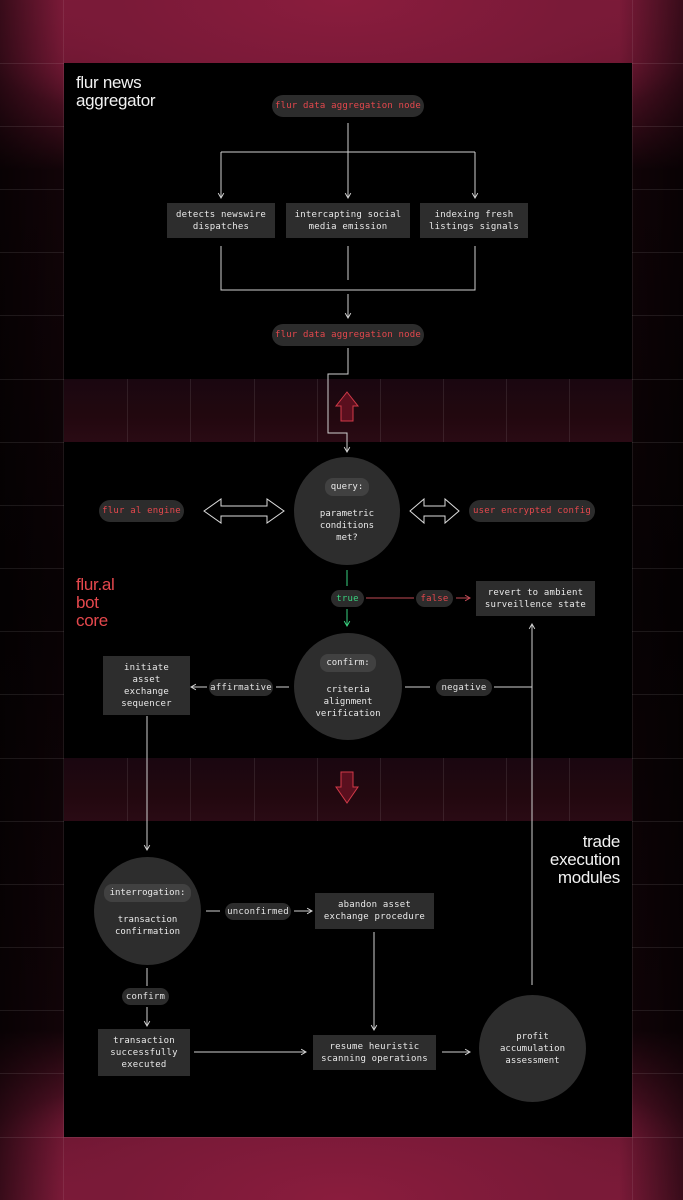 This screenshot has width=683, height=1200. I want to click on box-revert-surveillance: revert to ambient surveillence state, so click(535, 598).